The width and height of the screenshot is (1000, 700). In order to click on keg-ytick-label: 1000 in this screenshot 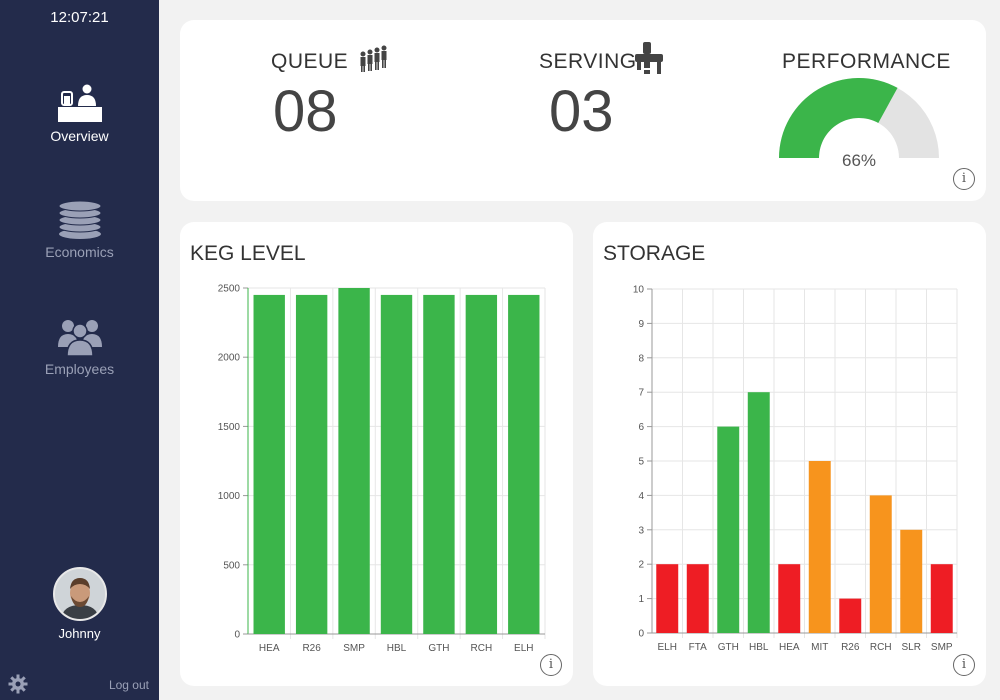, I will do `click(229, 496)`.